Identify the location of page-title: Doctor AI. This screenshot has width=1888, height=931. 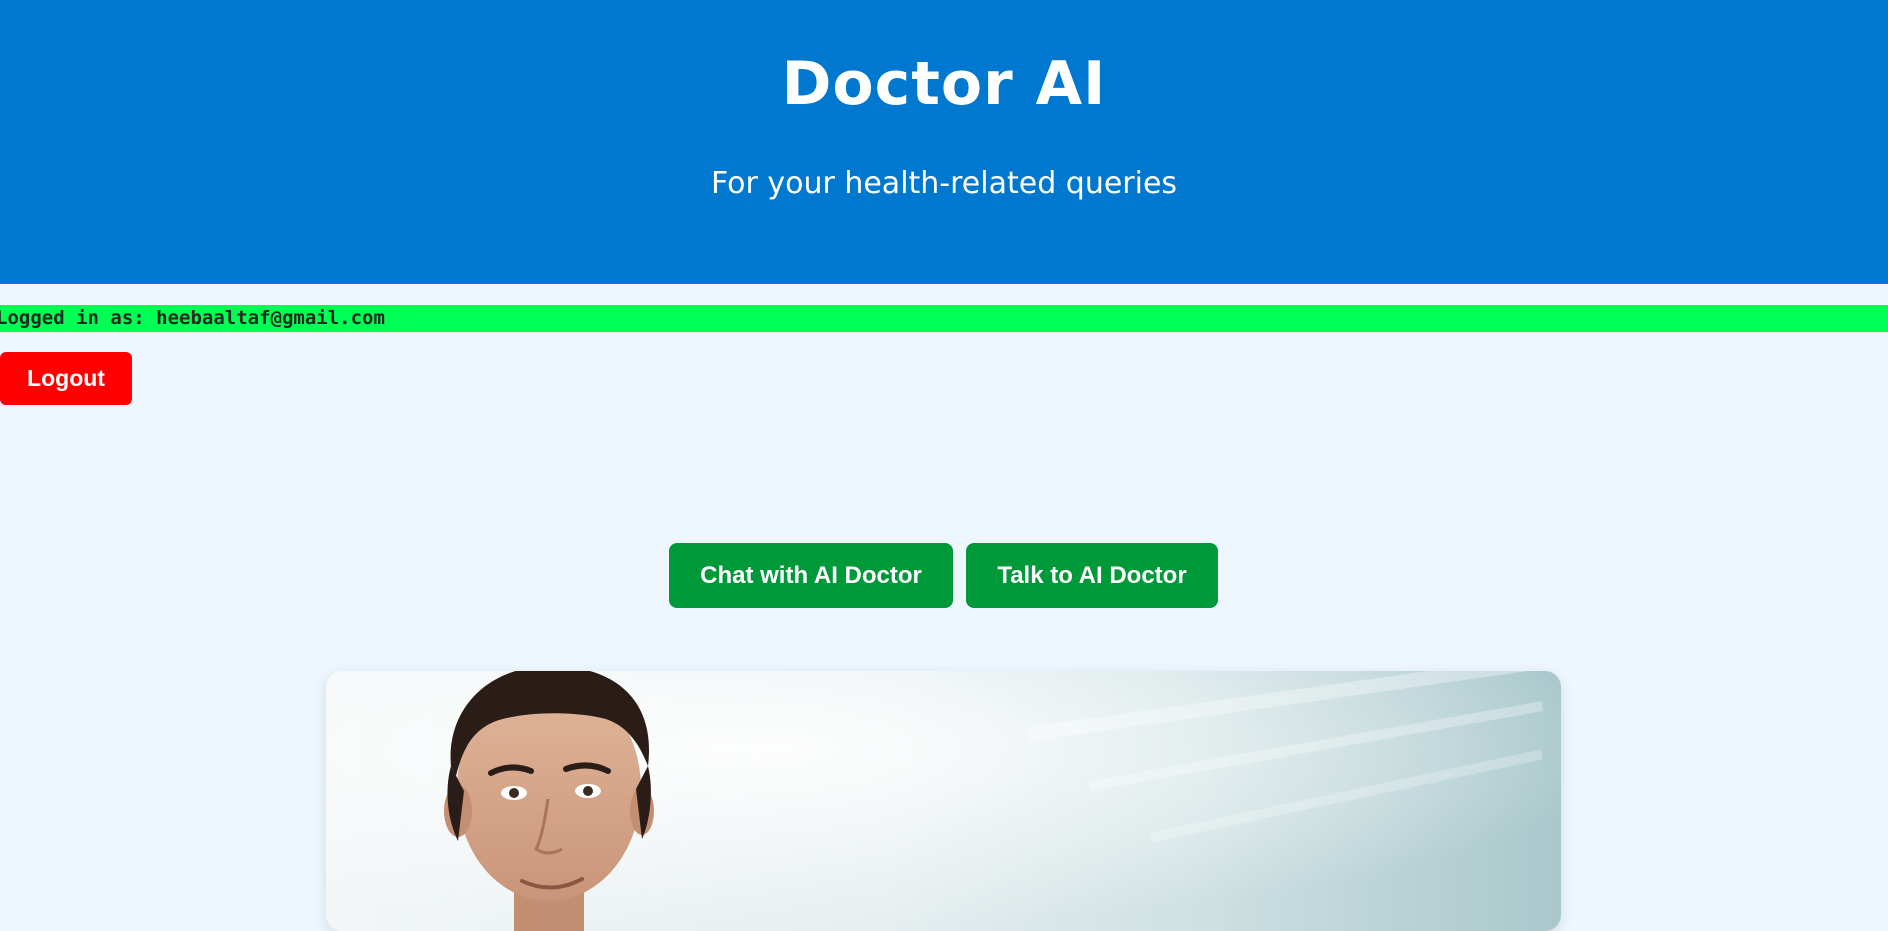
(944, 84).